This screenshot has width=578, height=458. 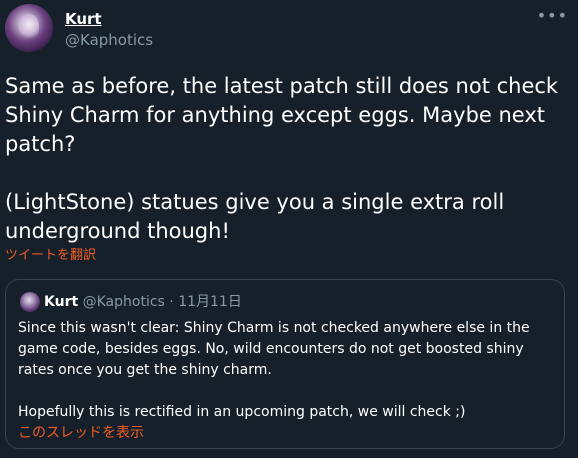 I want to click on quoted-tweet-header: Kurt @Kaphotics · 11月11日, so click(x=143, y=302).